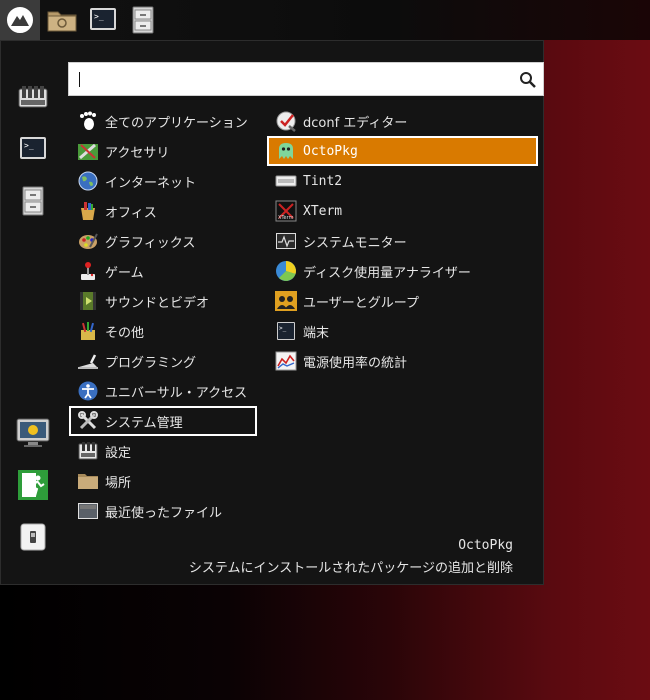 Image resolution: width=650 pixels, height=700 pixels. I want to click on app-system-monitor: システムモニター, so click(402, 241).